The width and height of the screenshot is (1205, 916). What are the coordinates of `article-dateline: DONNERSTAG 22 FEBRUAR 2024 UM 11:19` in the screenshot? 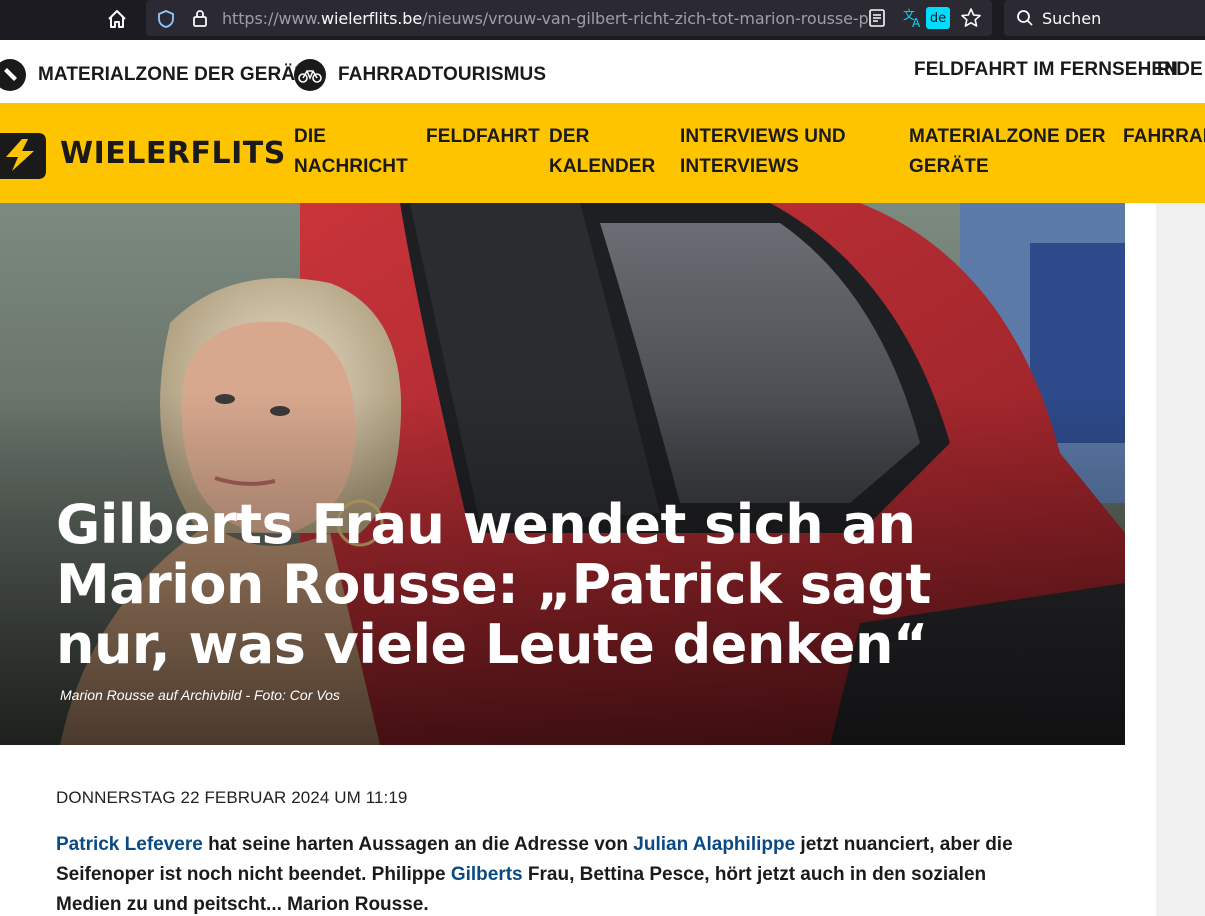 It's located at (232, 797).